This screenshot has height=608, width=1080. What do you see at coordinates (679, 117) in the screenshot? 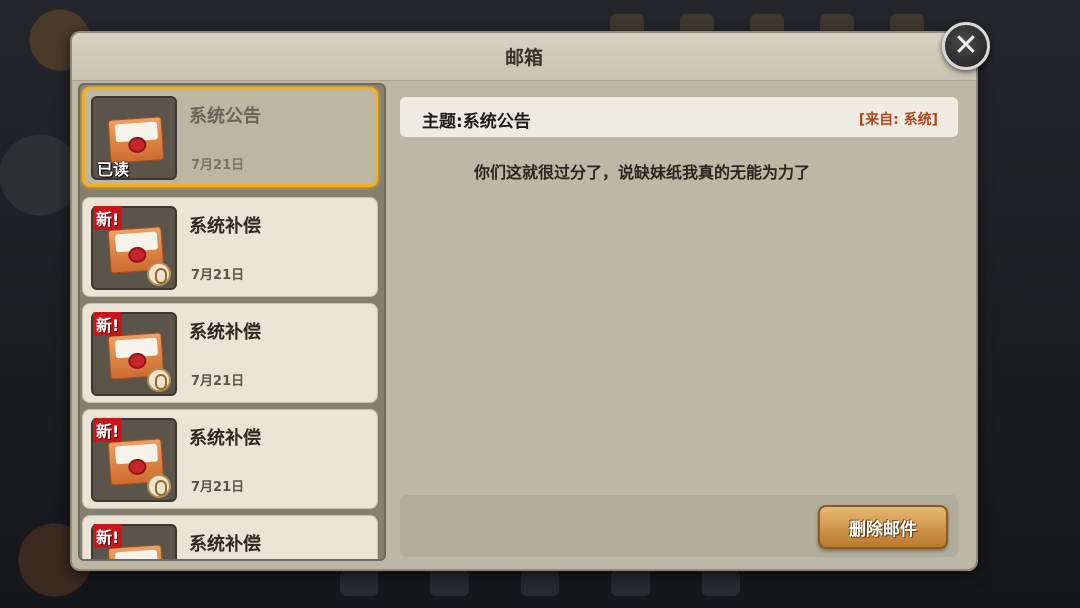
I see `subject-bar: 主题:系统公告 [来自: 系统]` at bounding box center [679, 117].